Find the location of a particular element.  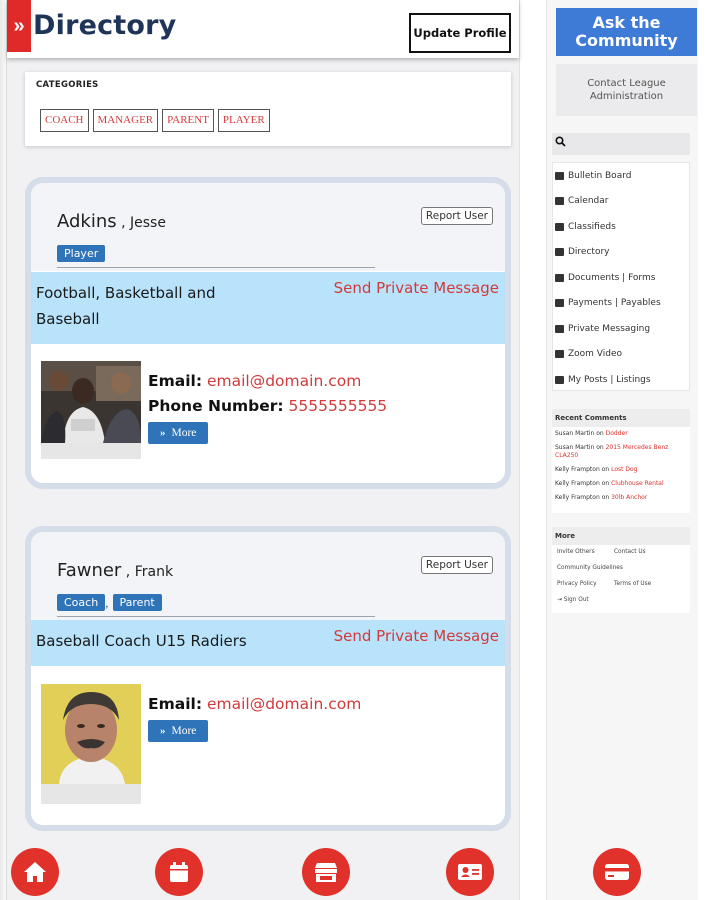

recent-comments-heading: Recent Comments is located at coordinates (621, 418).